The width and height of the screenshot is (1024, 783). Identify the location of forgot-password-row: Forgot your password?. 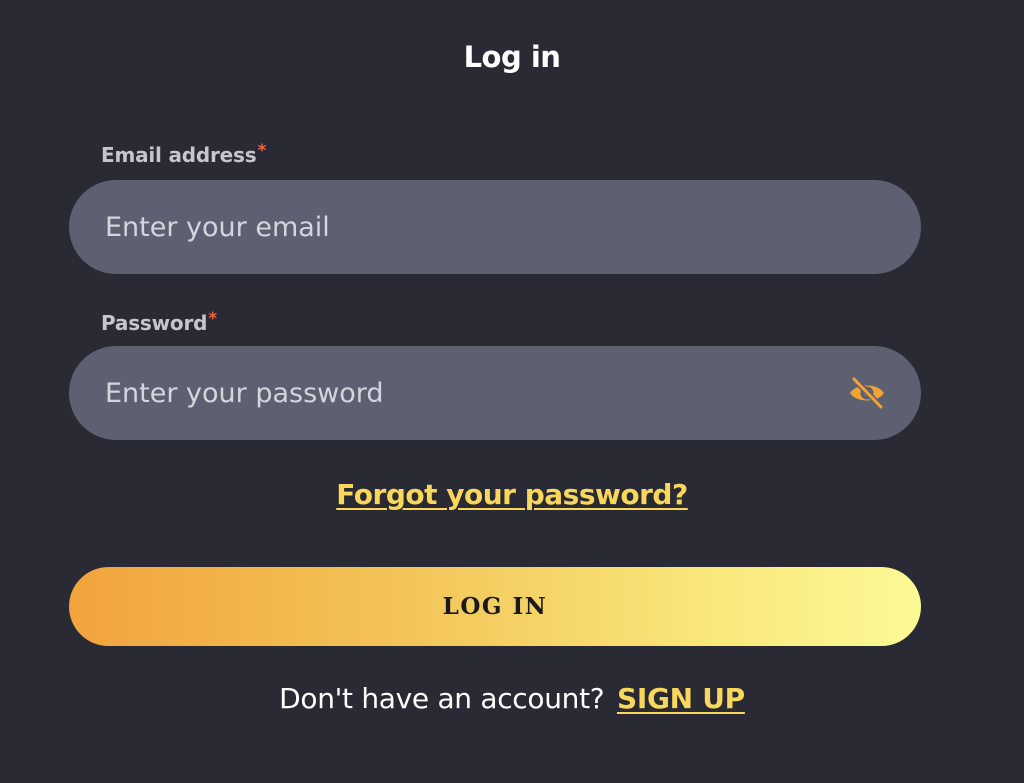
(512, 494).